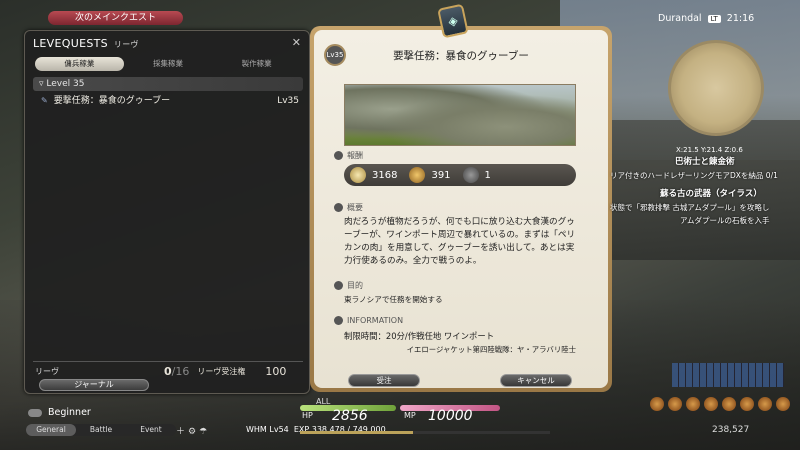  Describe the element at coordinates (417, 175) in the screenshot. I see `gil-icon` at that location.